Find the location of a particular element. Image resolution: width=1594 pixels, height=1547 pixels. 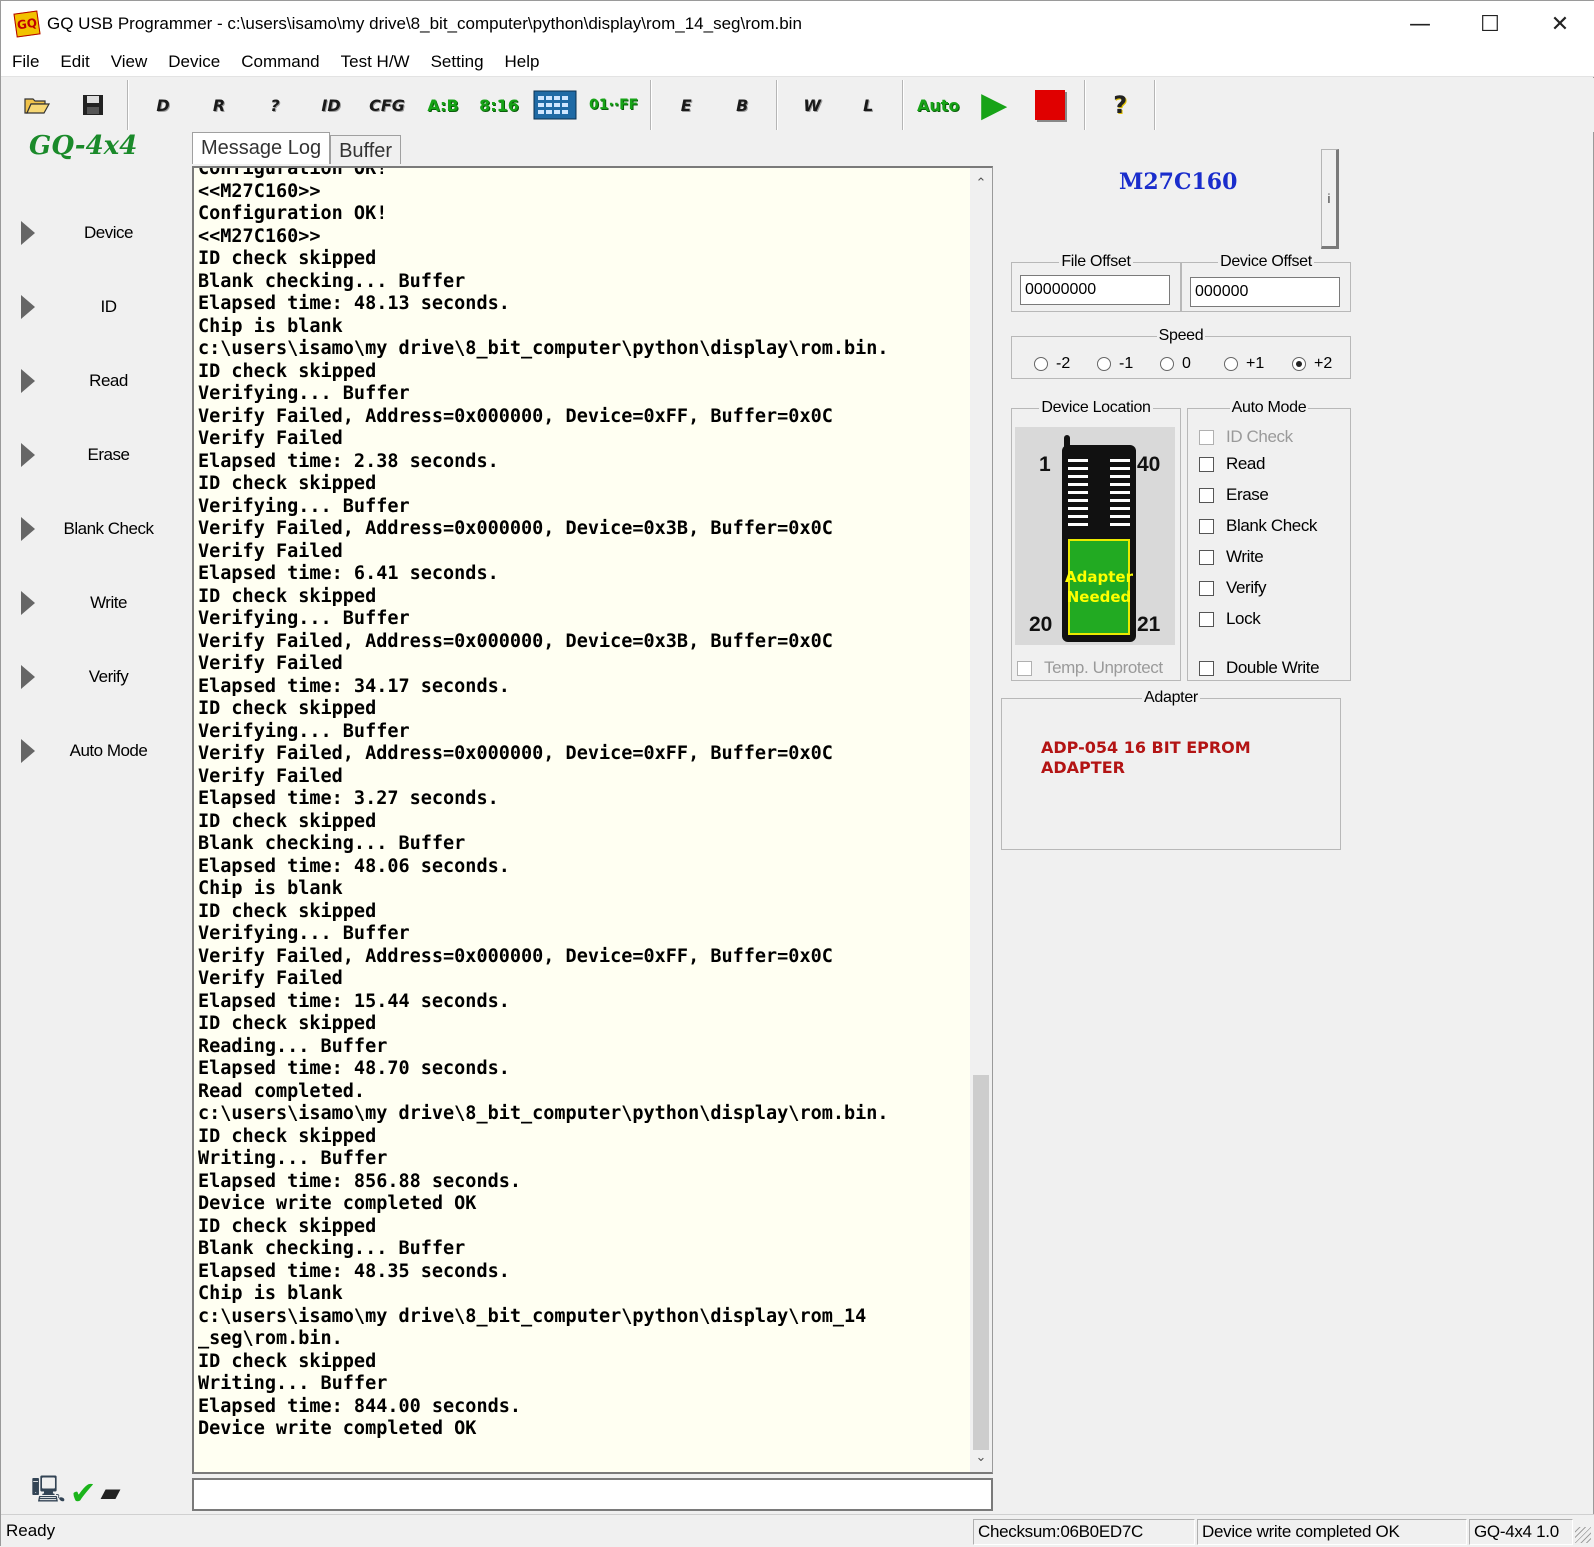

socket-pins-right is located at coordinates (1120, 495).